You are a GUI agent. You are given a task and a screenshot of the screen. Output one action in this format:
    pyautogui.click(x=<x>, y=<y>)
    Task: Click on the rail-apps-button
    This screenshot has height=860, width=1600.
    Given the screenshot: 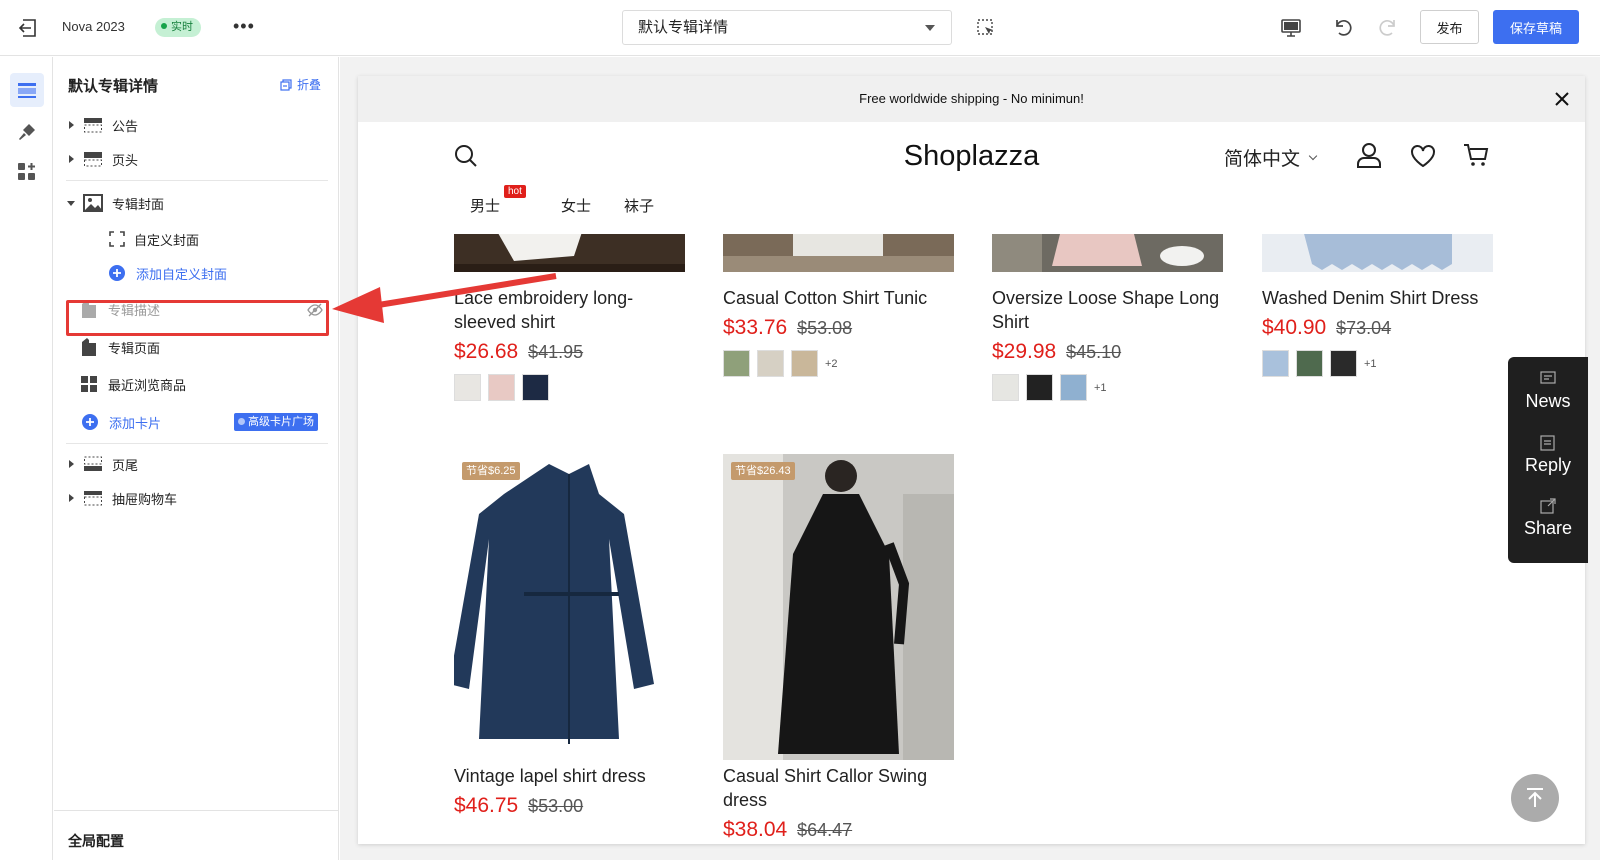 What is the action you would take?
    pyautogui.click(x=27, y=172)
    